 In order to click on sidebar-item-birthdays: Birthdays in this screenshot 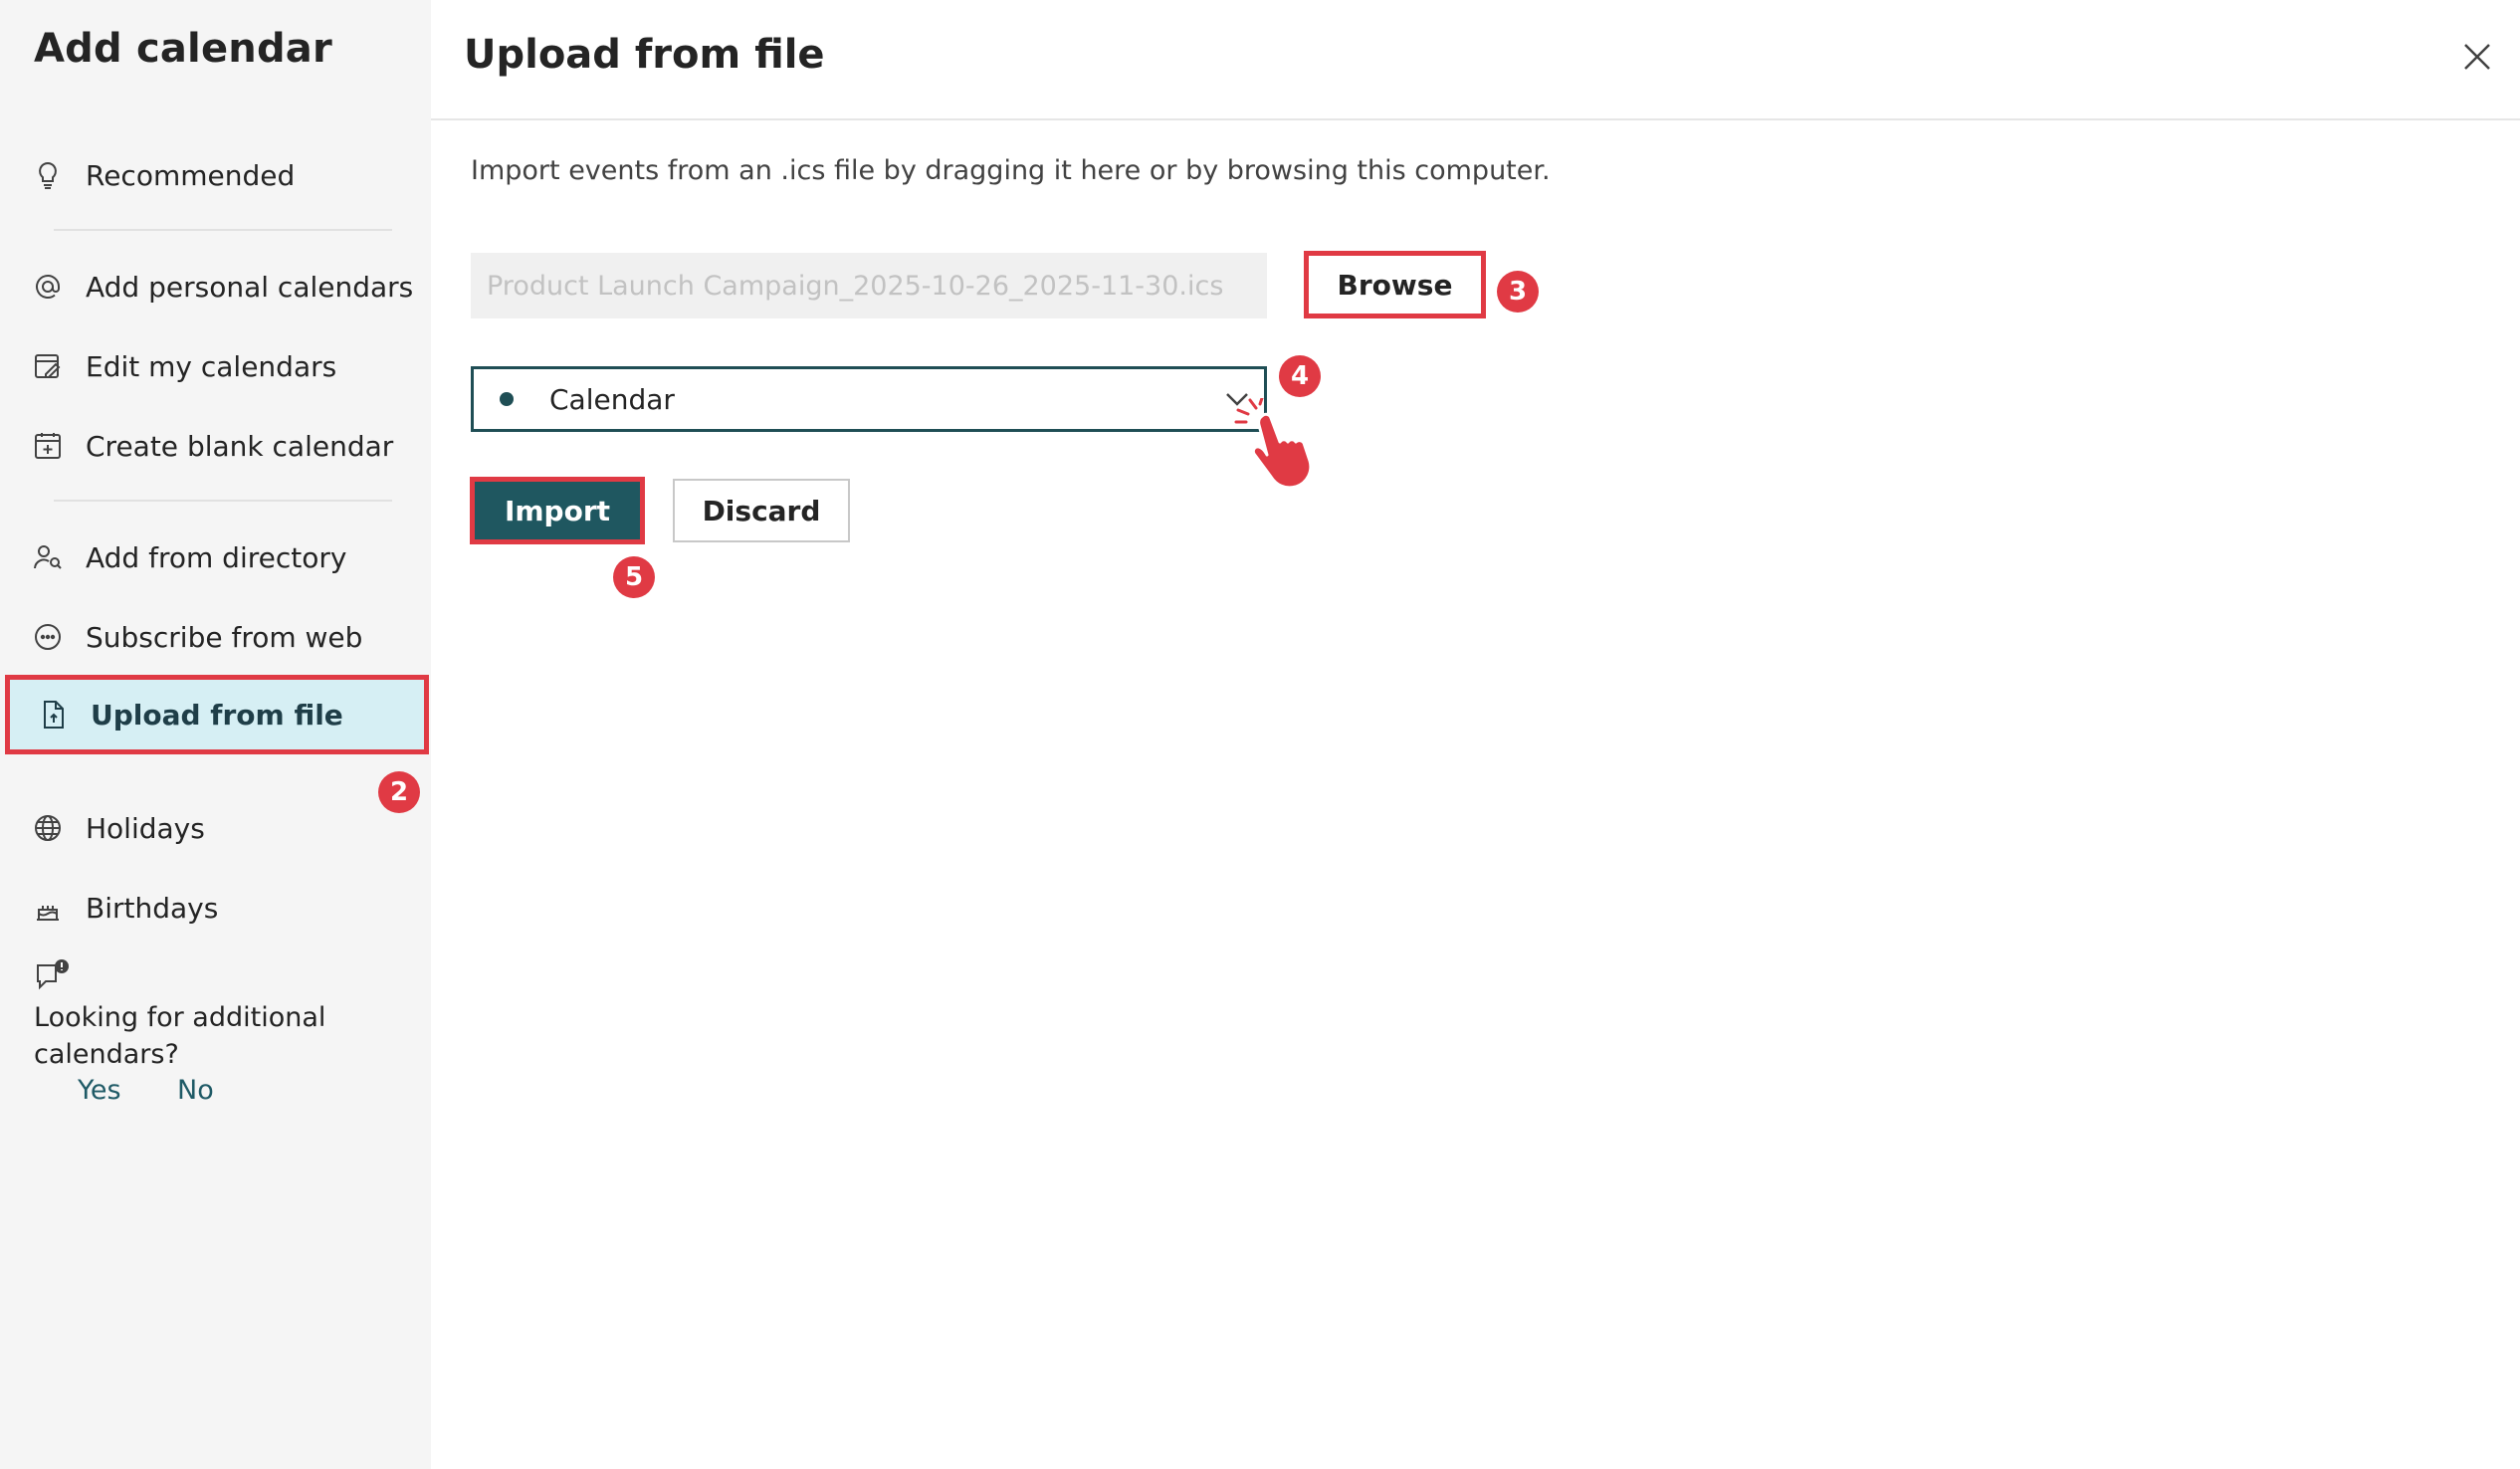, I will do `click(215, 907)`.